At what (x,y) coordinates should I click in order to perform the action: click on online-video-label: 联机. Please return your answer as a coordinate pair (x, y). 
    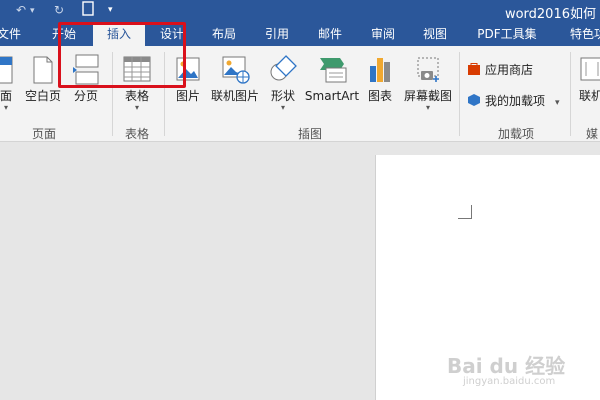
    Looking at the image, I should click on (589, 96).